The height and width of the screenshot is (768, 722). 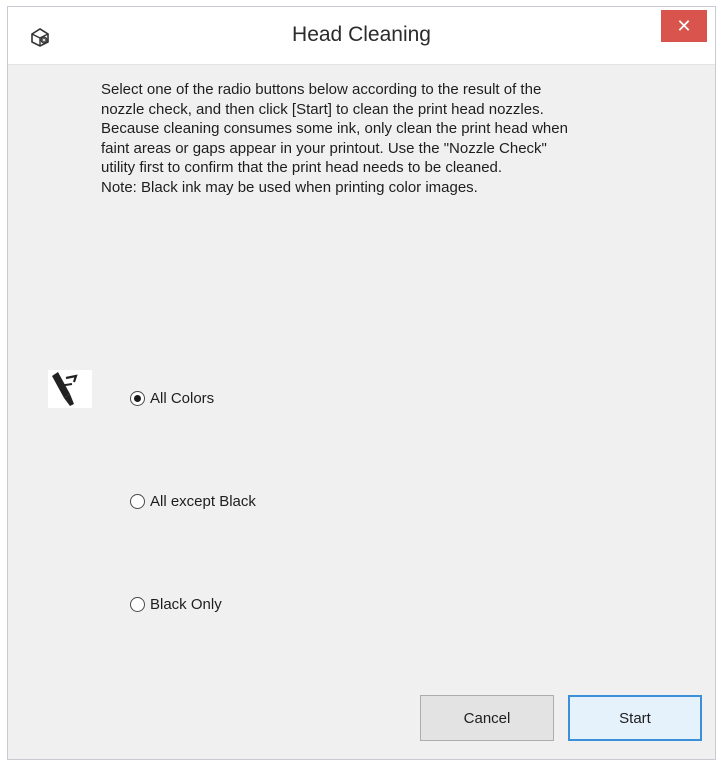 I want to click on radio-all-colors: All Colors, so click(x=172, y=398).